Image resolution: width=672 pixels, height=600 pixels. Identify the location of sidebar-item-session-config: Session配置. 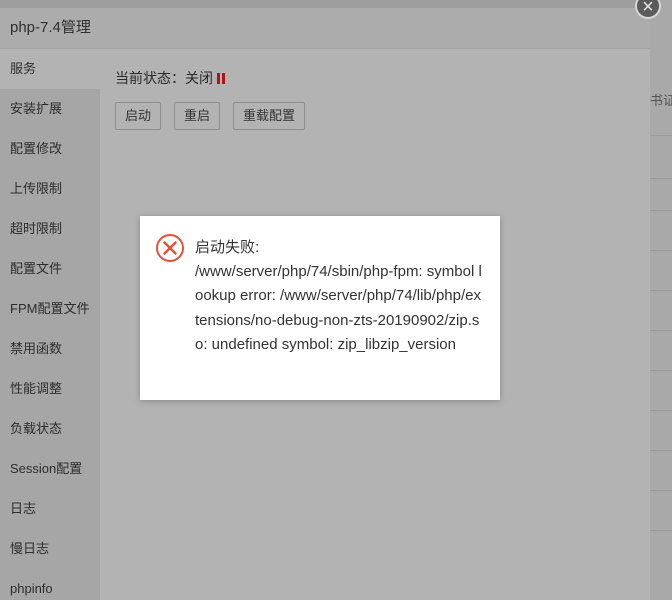
(50, 469).